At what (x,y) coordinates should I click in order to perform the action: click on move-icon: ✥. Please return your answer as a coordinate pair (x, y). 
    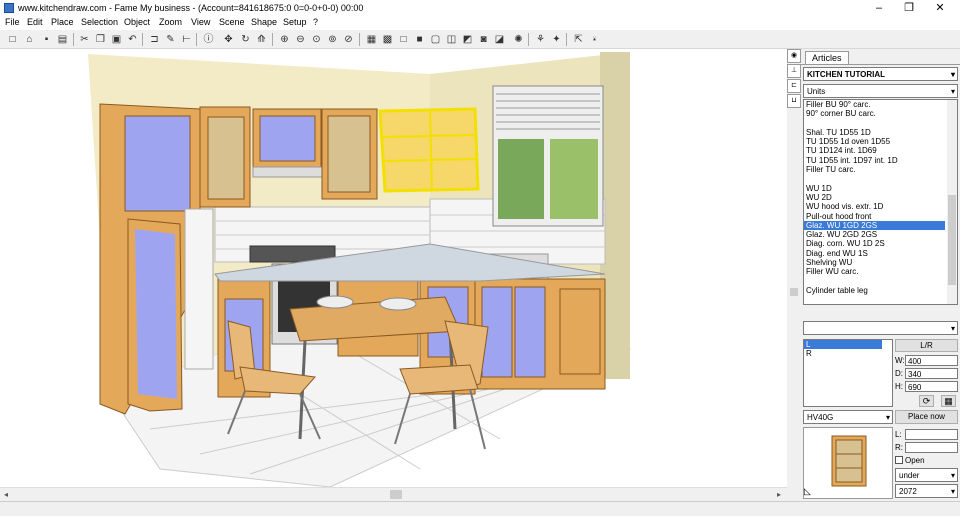
    Looking at the image, I should click on (228, 39).